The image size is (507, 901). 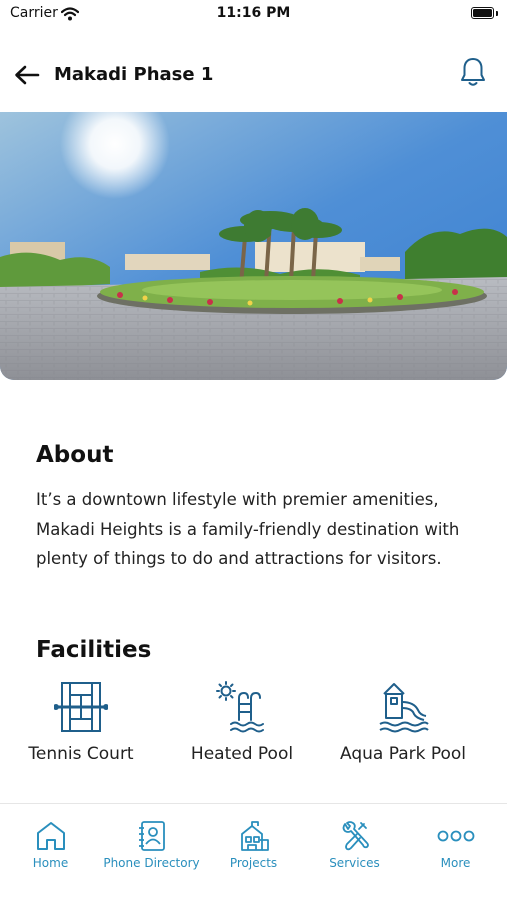 What do you see at coordinates (403, 754) in the screenshot?
I see `facility-label: Aqua Park Pool` at bounding box center [403, 754].